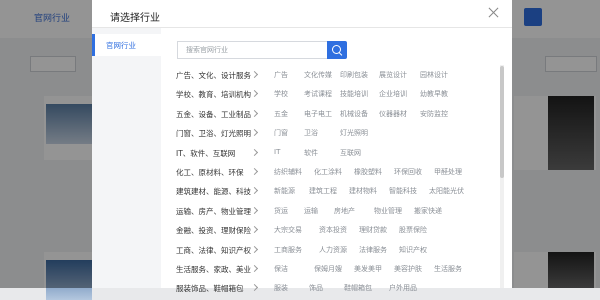 The image size is (600, 300). Describe the element at coordinates (284, 191) in the screenshot. I see `subcategory-tag: 新能源` at that location.